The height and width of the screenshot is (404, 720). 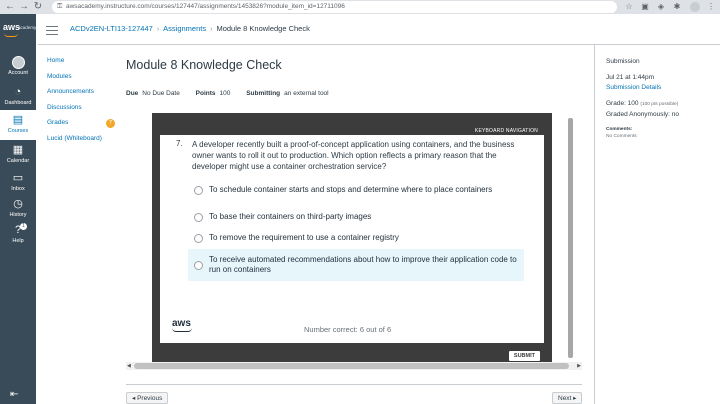 What do you see at coordinates (524, 356) in the screenshot?
I see `submit-button: SUBMIT` at bounding box center [524, 356].